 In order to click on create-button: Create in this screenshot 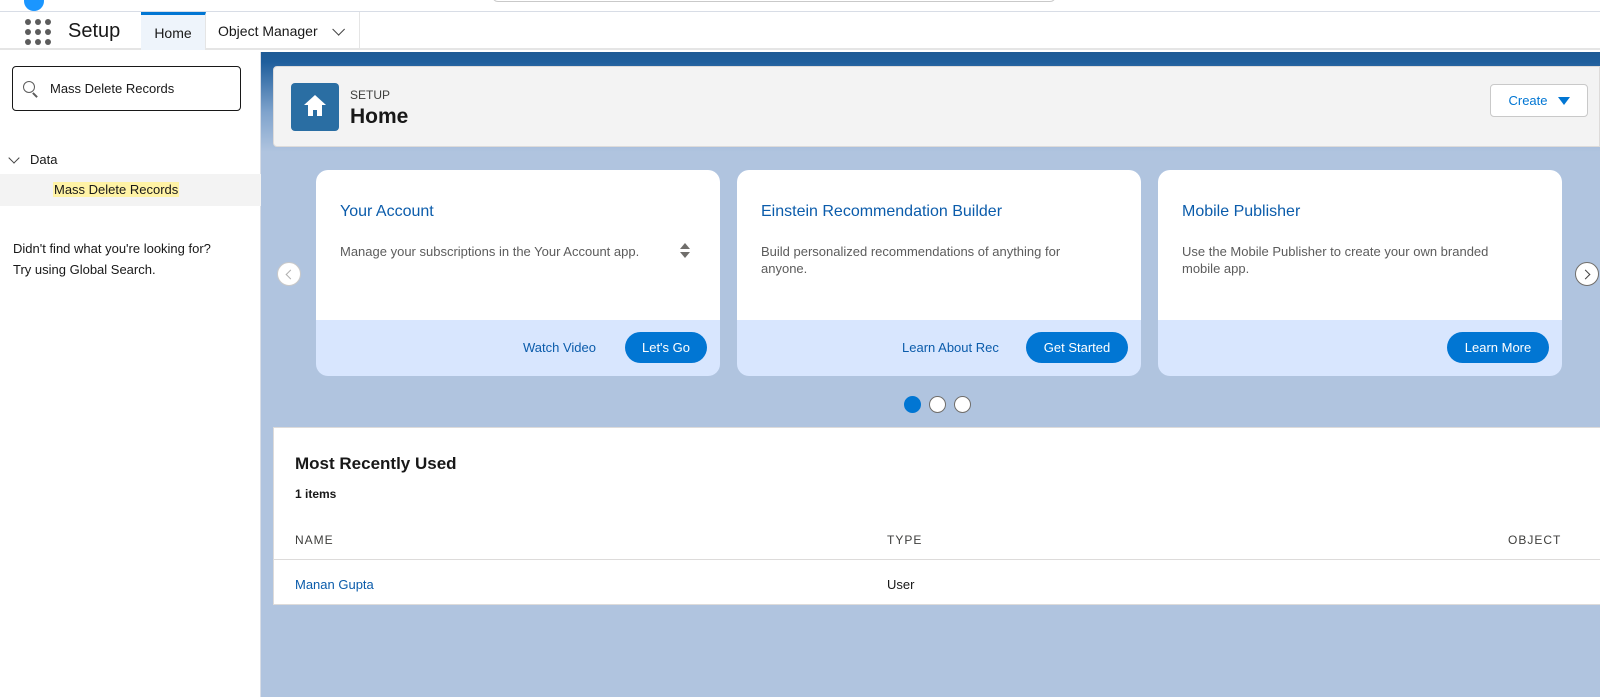, I will do `click(1539, 100)`.